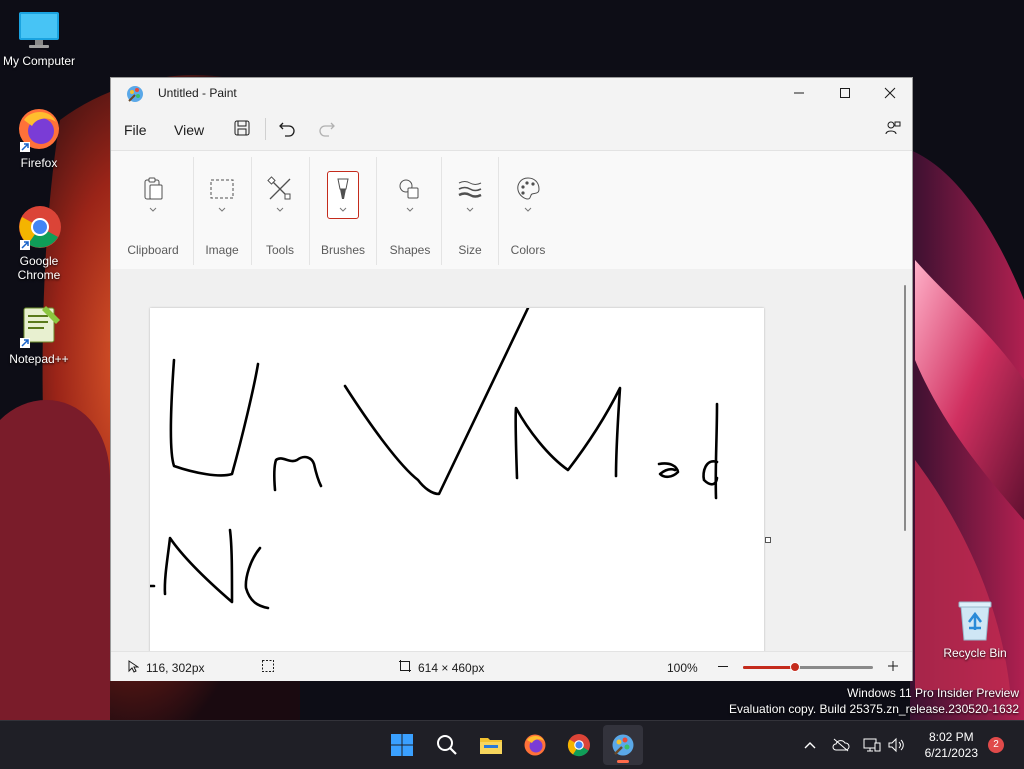  I want to click on chrome-taskbar-button, so click(579, 745).